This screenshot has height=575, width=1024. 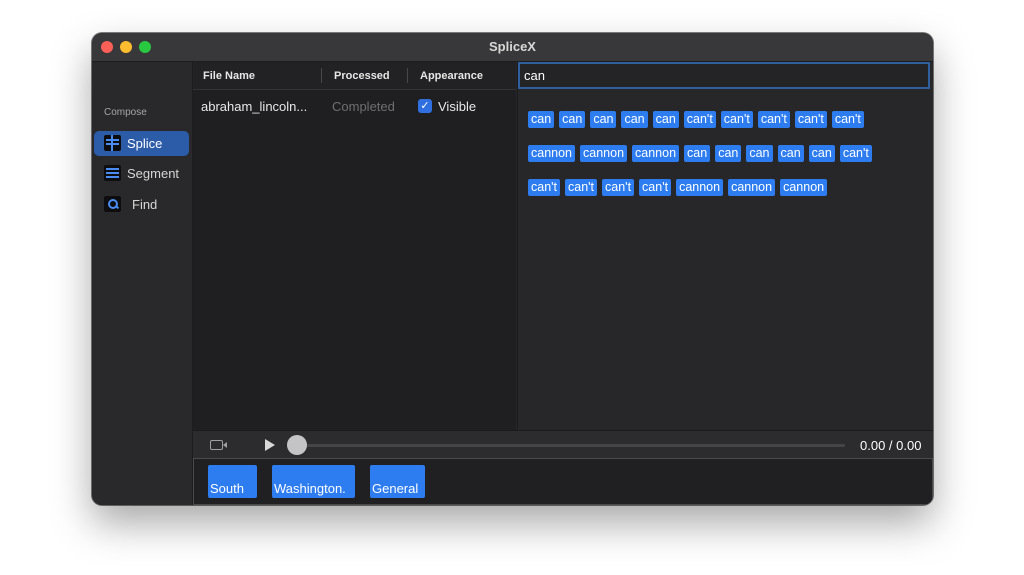 What do you see at coordinates (724, 75) in the screenshot?
I see `search-input` at bounding box center [724, 75].